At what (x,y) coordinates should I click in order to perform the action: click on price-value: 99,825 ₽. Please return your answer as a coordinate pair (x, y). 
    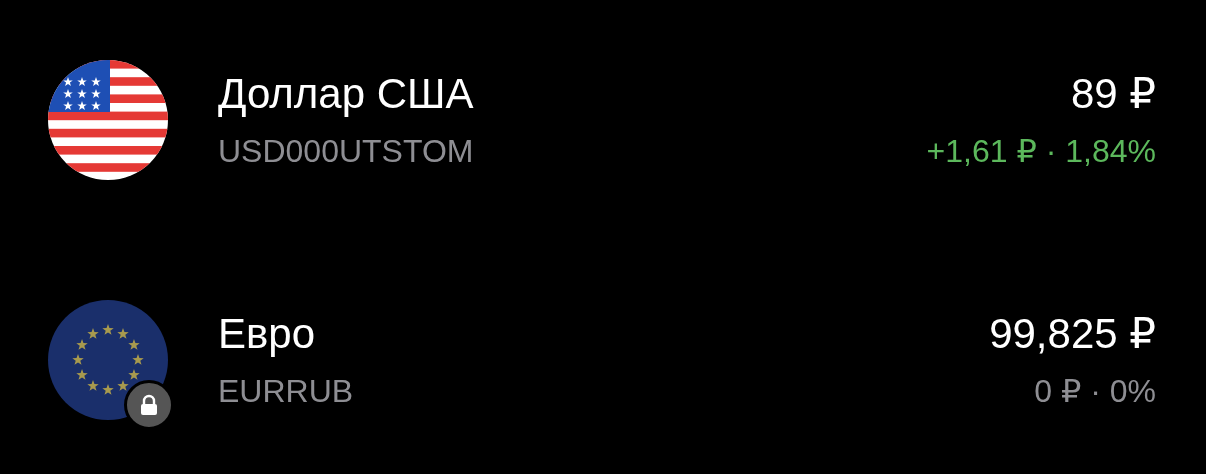
    Looking at the image, I should click on (1072, 334).